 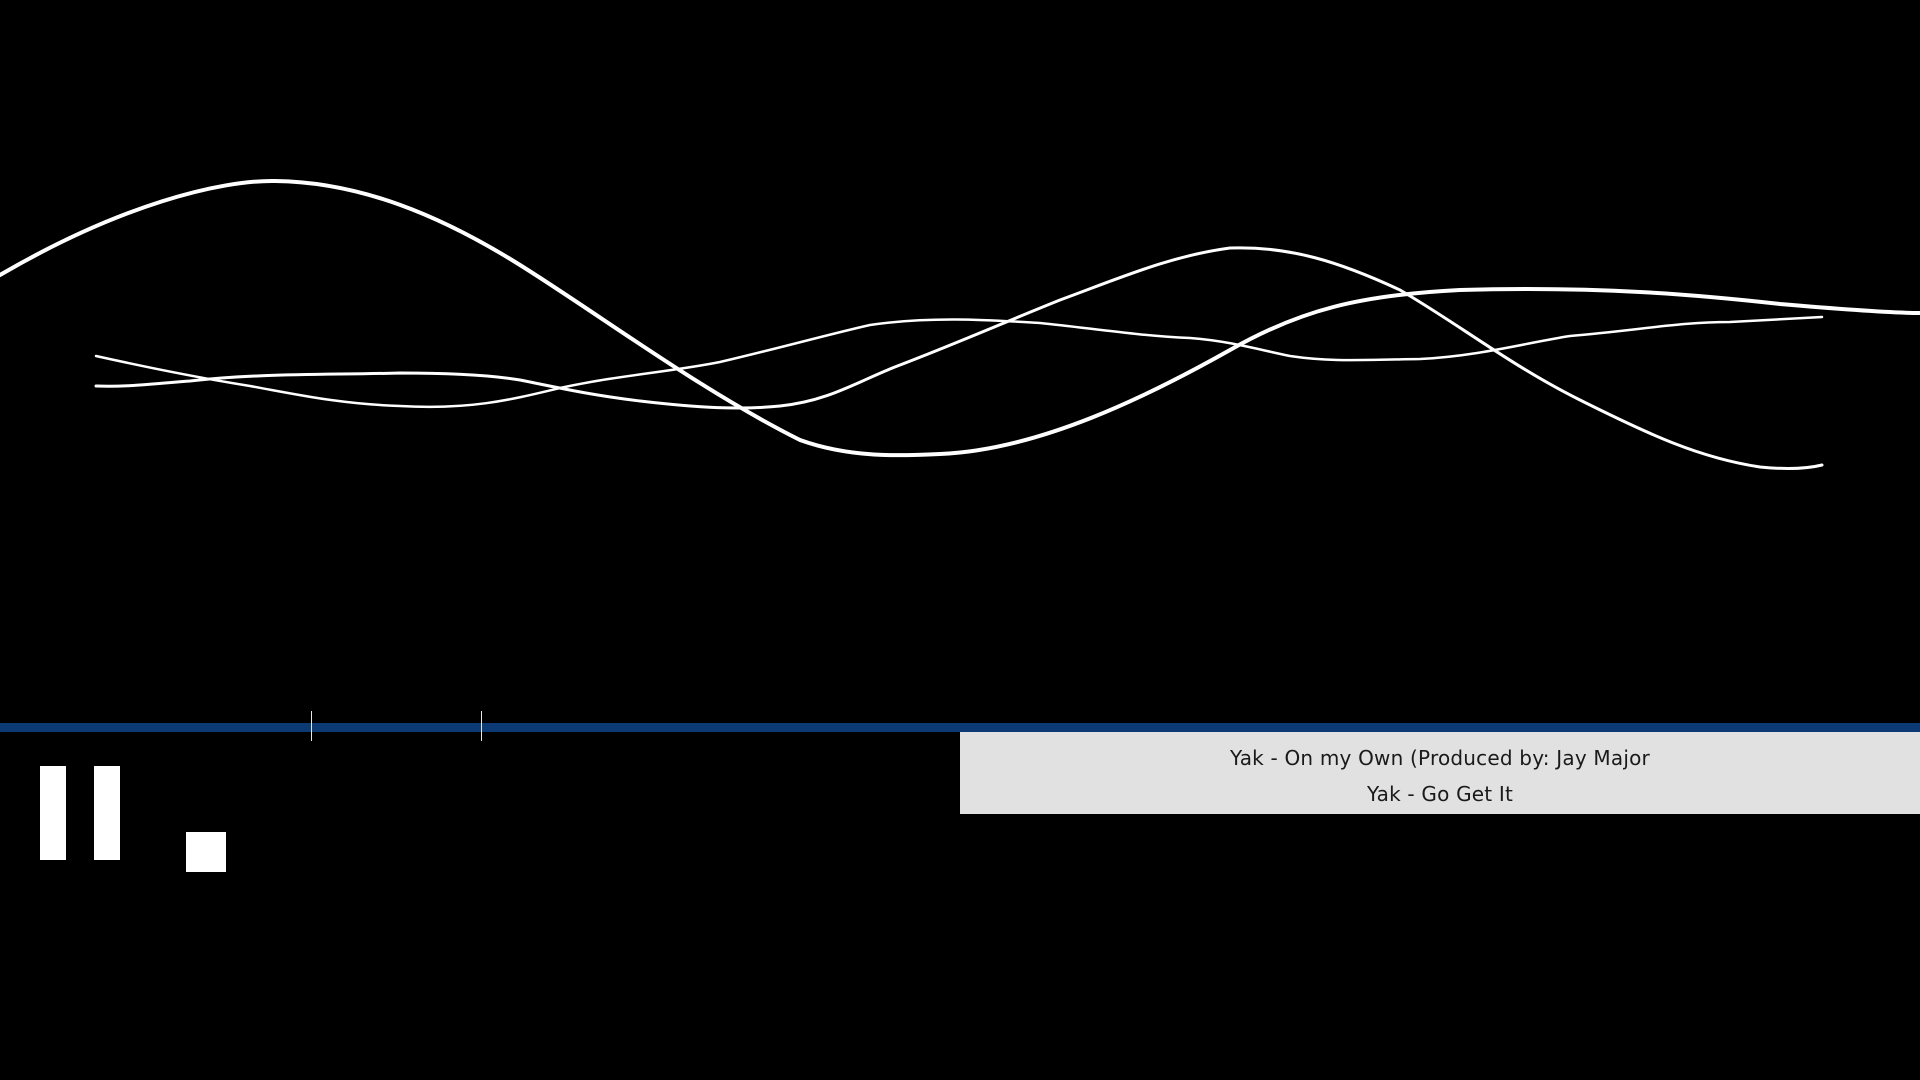 I want to click on pause-button, so click(x=80, y=813).